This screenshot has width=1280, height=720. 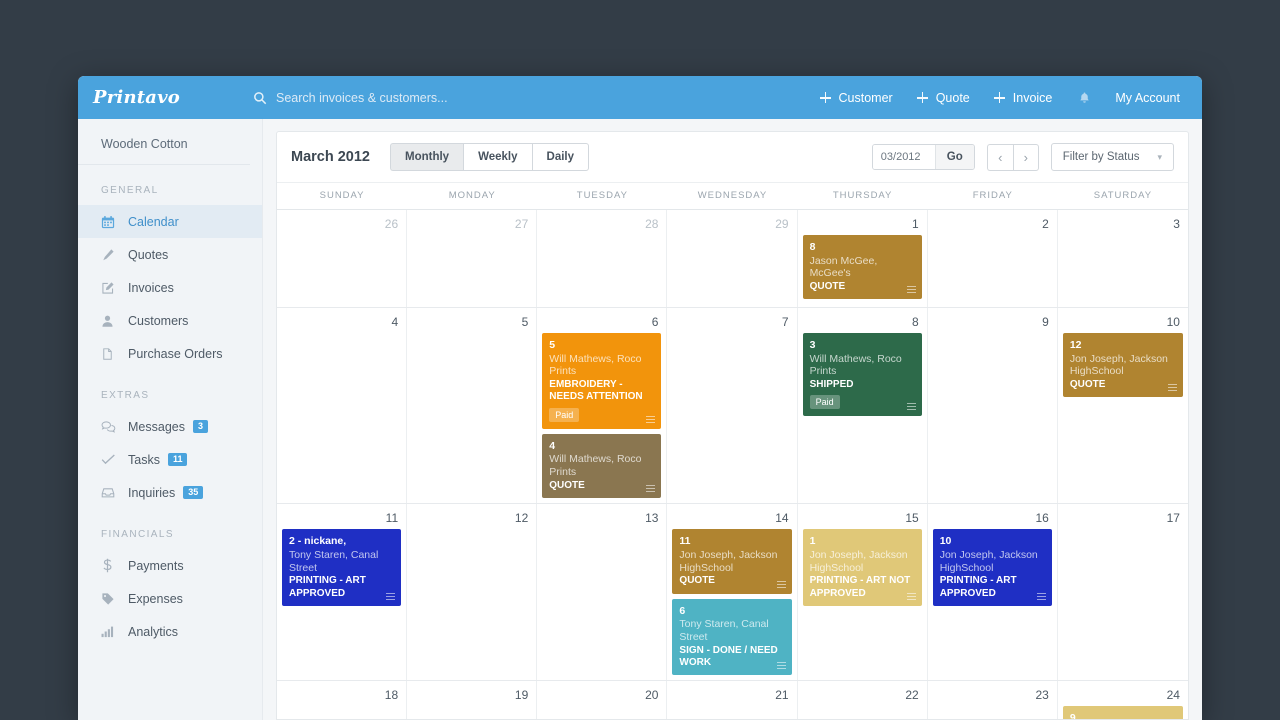 I want to click on sidebar-item-quotes: Quotes, so click(x=170, y=254).